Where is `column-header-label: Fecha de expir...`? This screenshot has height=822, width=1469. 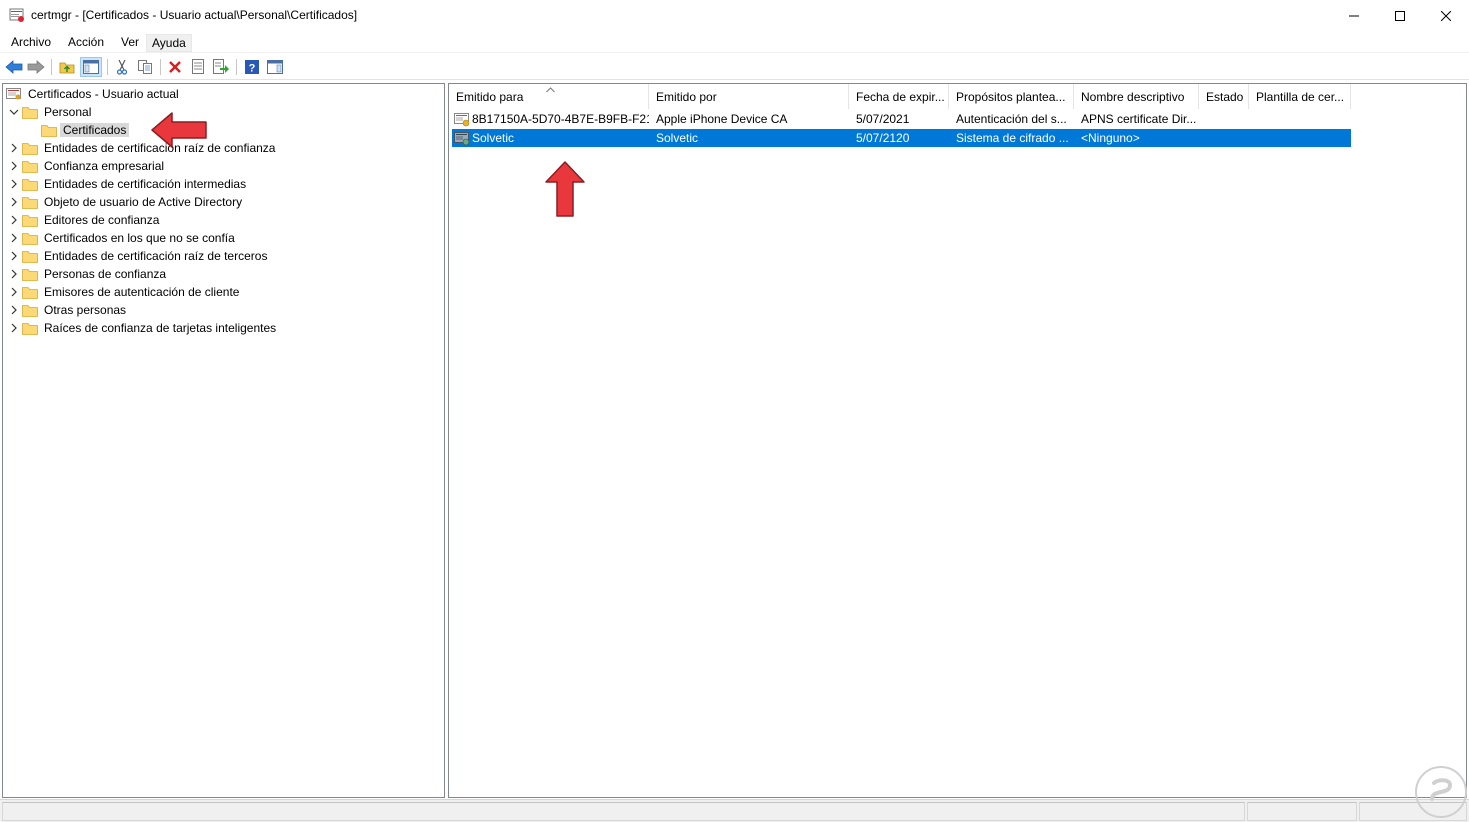 column-header-label: Fecha de expir... is located at coordinates (900, 96).